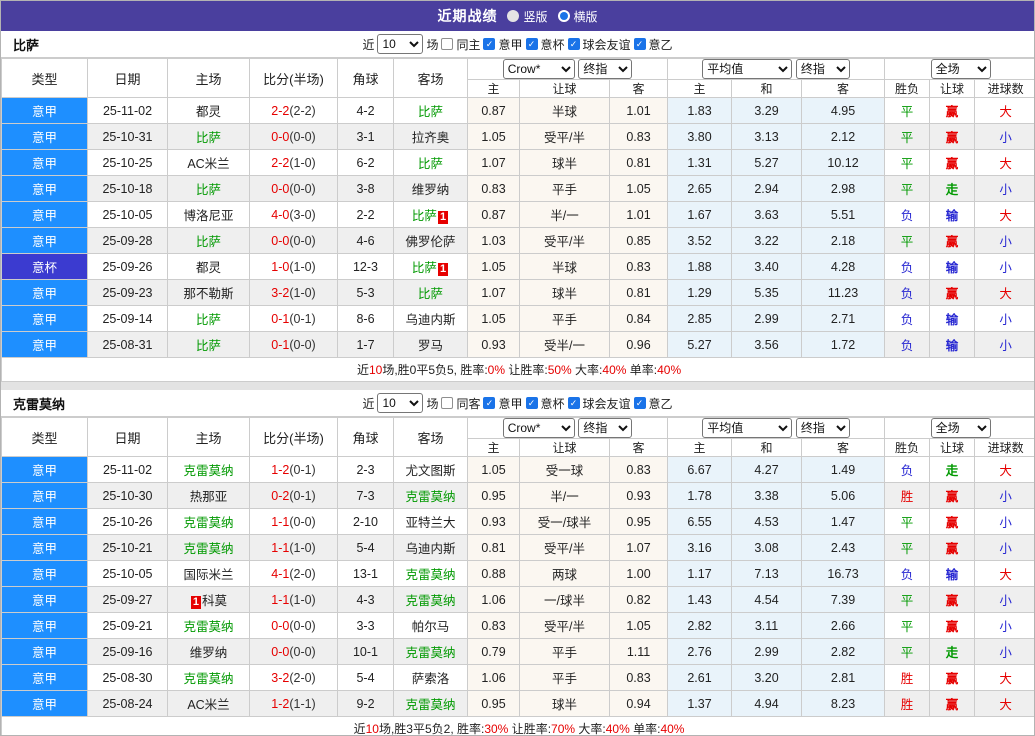  What do you see at coordinates (513, 16) in the screenshot?
I see `vertical-radio-icon` at bounding box center [513, 16].